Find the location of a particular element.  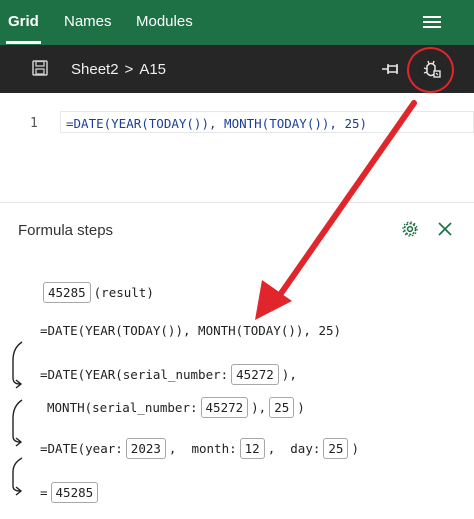

result-value-pill: 45285 is located at coordinates (67, 292).